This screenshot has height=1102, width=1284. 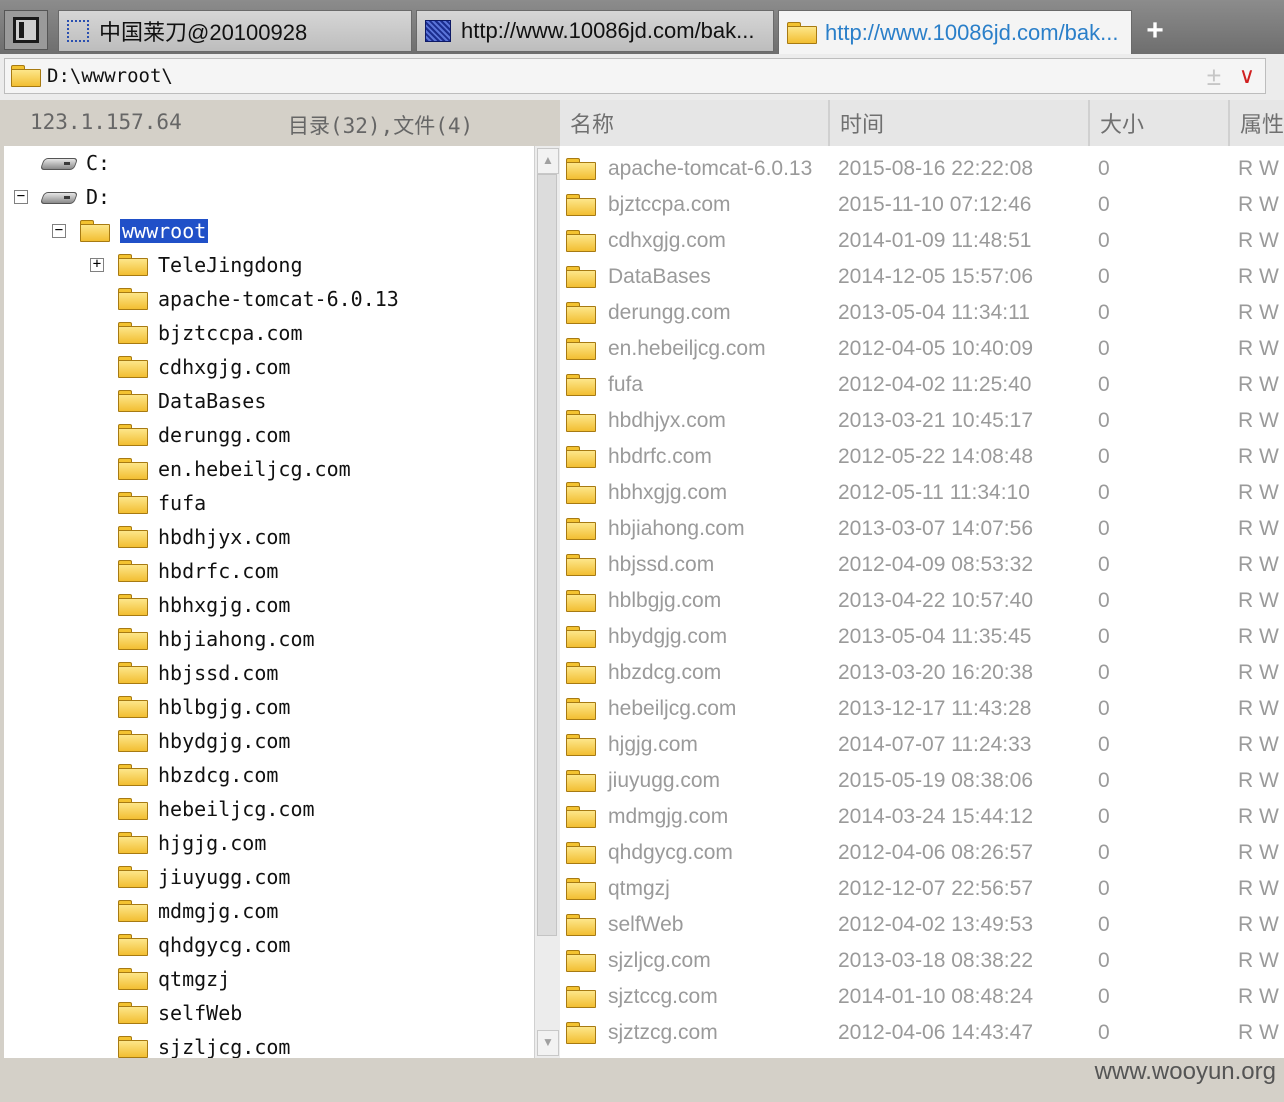 What do you see at coordinates (922, 276) in the screenshot?
I see `table-row: DataBases 2014-12-05 15:57:06 0 R W` at bounding box center [922, 276].